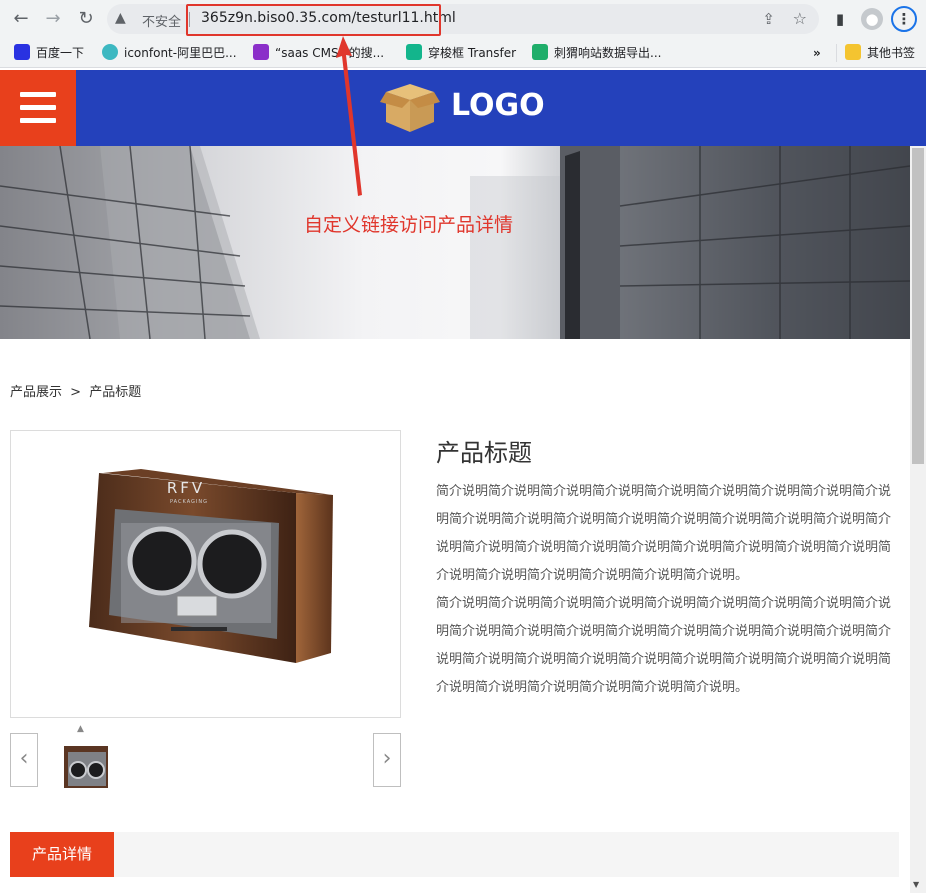 The width and height of the screenshot is (926, 893). I want to click on breadcrumb: 产品展示 > 产品标题, so click(77, 390).